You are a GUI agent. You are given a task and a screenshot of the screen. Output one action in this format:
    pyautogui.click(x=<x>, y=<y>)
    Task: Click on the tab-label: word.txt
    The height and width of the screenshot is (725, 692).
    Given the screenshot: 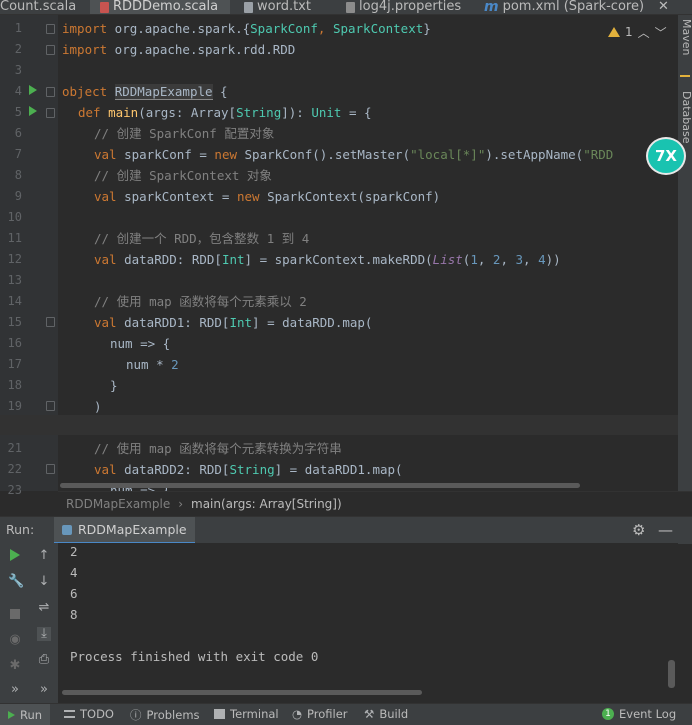 What is the action you would take?
    pyautogui.click(x=284, y=7)
    